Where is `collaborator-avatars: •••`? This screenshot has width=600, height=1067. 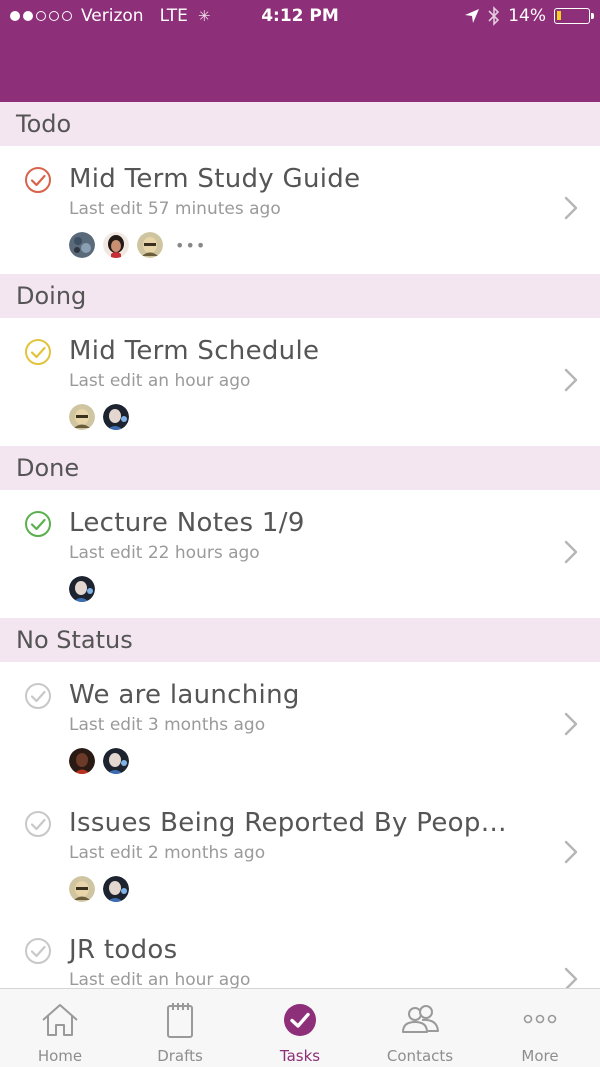
collaborator-avatars: ••• is located at coordinates (137, 245).